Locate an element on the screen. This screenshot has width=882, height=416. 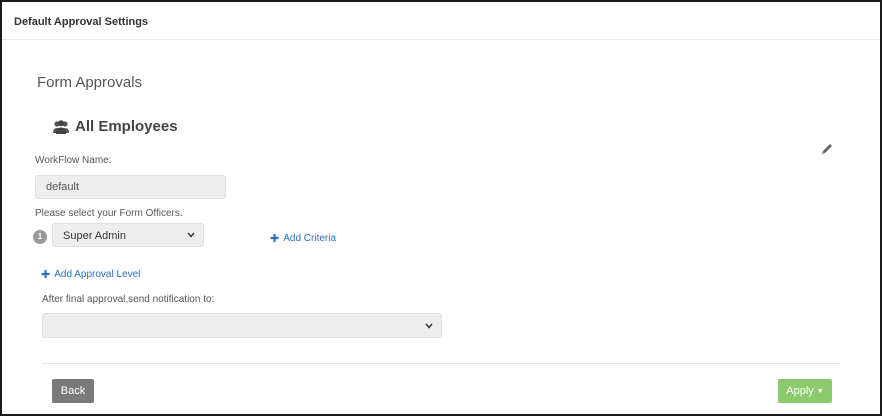
workflow-name-field: default is located at coordinates (130, 187).